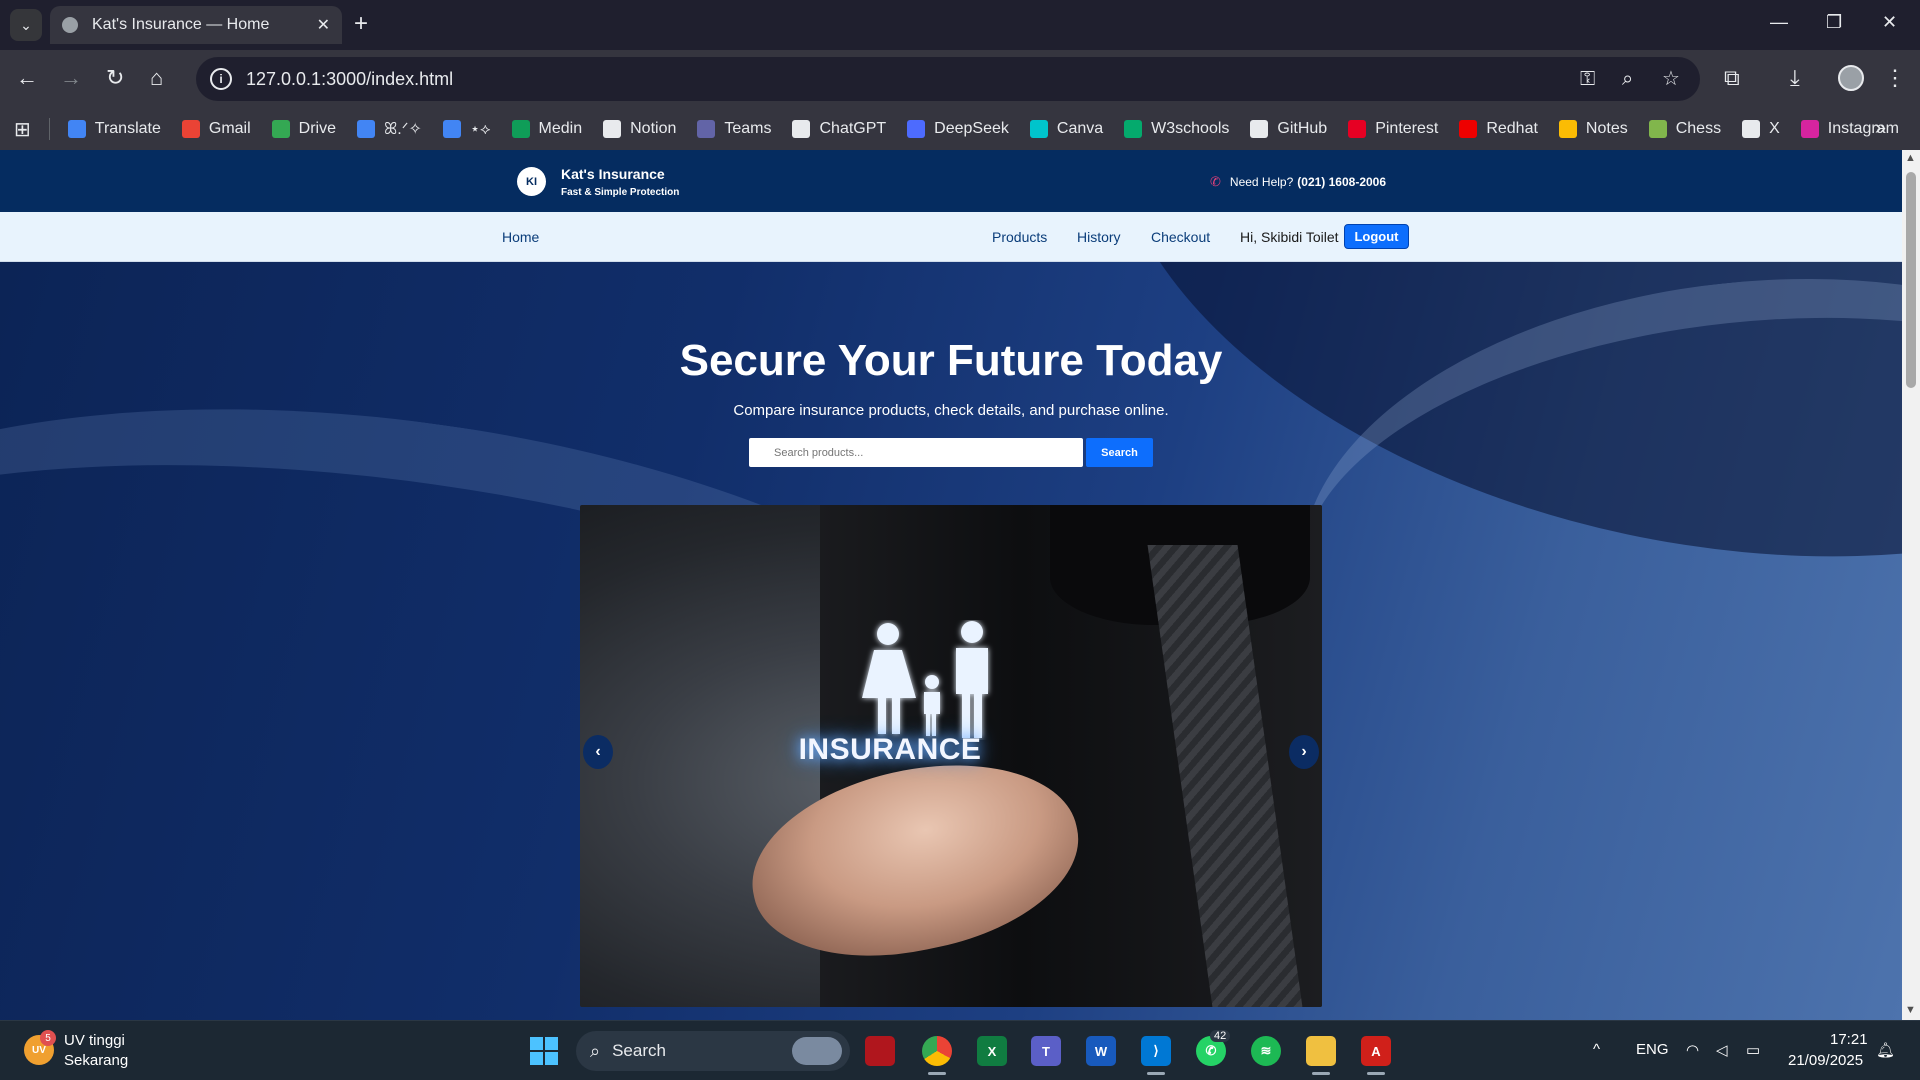 The image size is (1920, 1080). What do you see at coordinates (620, 192) in the screenshot?
I see `brand-tagline: Fast & Simple Protection` at bounding box center [620, 192].